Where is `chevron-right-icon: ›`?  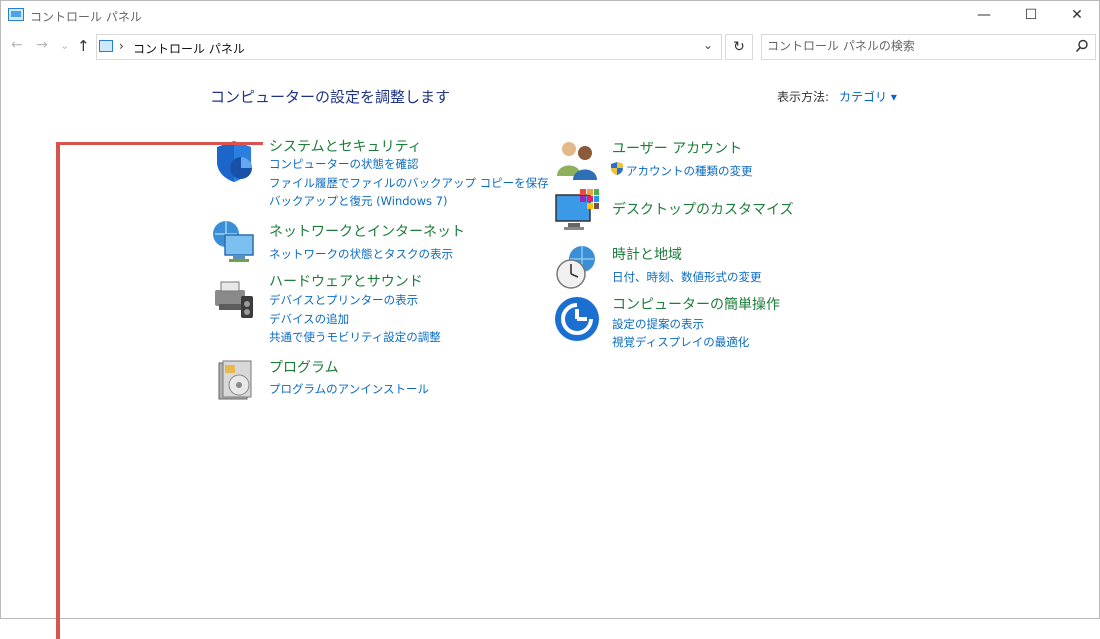 chevron-right-icon: › is located at coordinates (121, 46).